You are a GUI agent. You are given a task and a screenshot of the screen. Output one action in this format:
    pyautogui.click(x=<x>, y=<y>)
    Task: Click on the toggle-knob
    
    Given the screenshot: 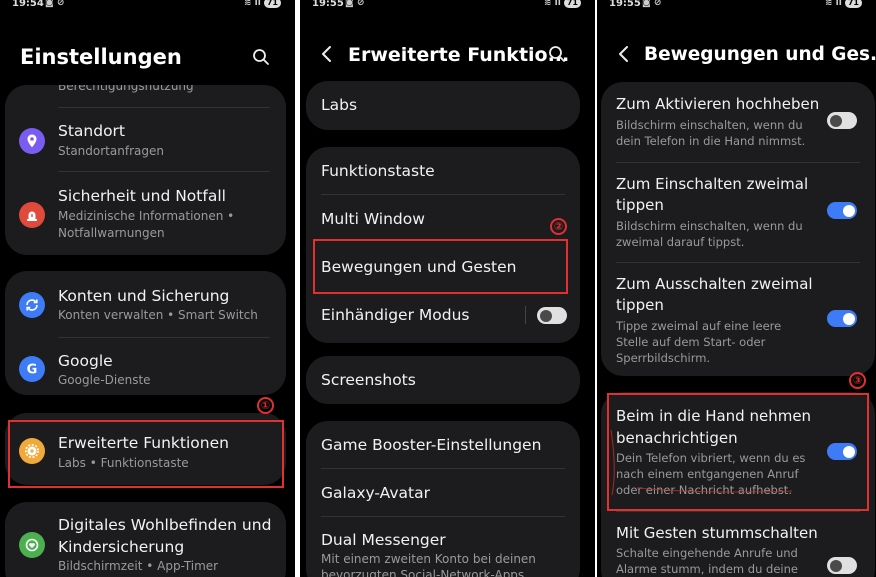 What is the action you would take?
    pyautogui.click(x=545, y=315)
    